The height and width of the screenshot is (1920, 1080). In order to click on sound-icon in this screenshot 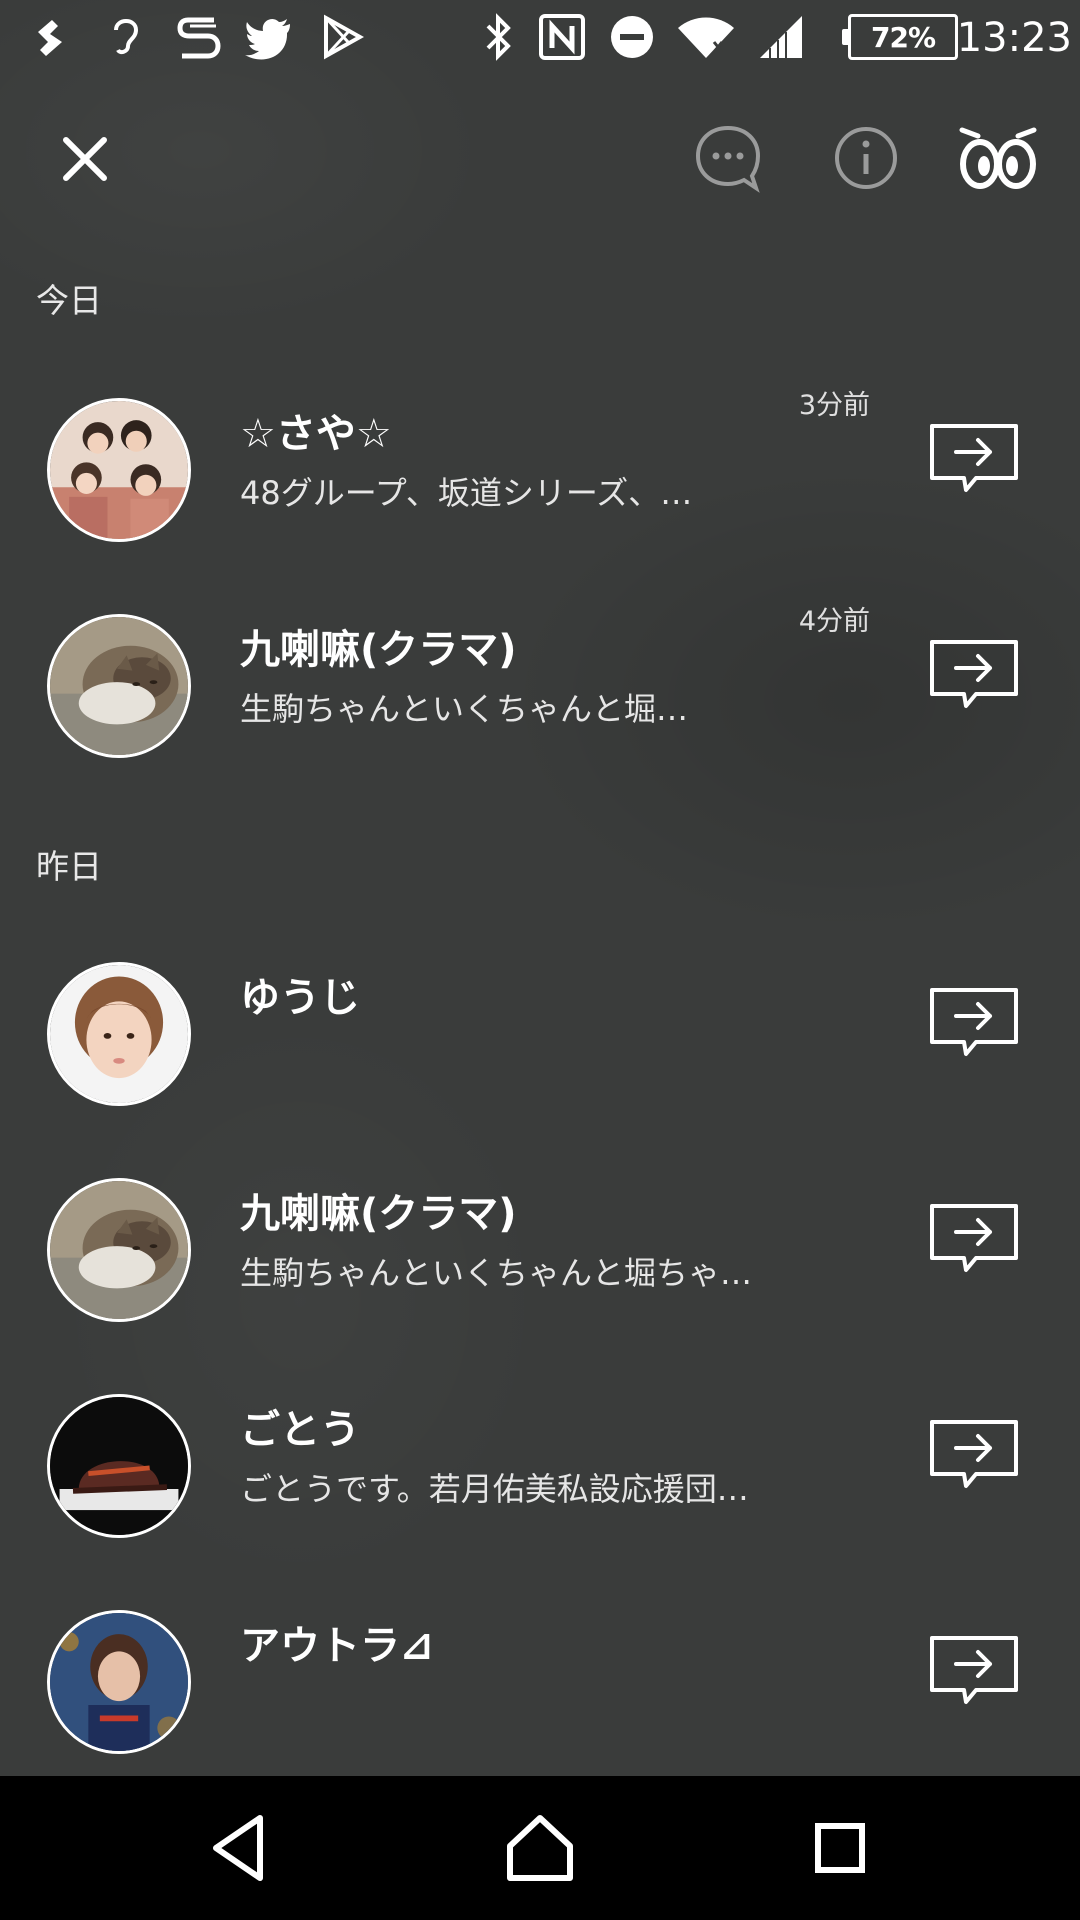, I will do `click(52, 37)`.